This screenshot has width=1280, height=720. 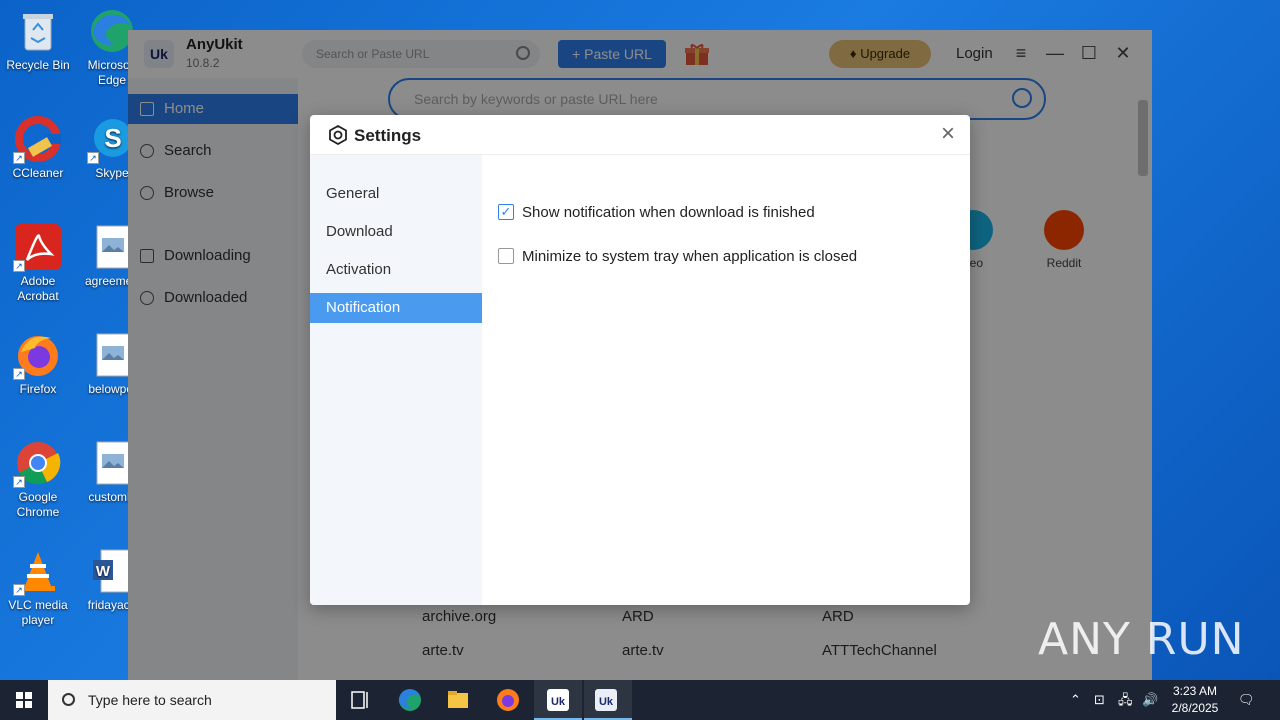 What do you see at coordinates (37, 356) in the screenshot?
I see `firefox-icon: ↗` at bounding box center [37, 356].